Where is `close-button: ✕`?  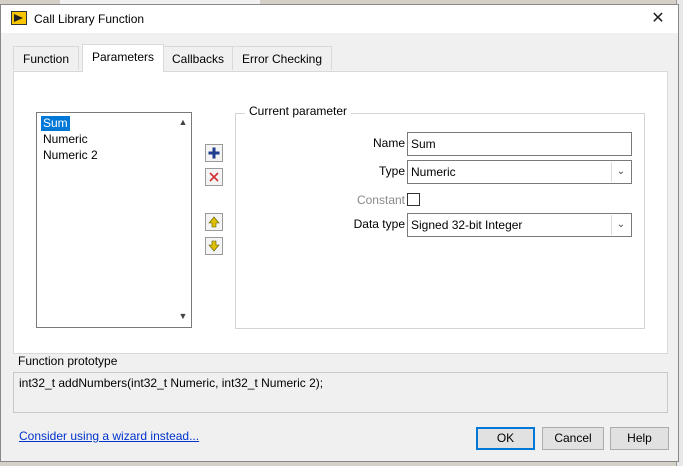
close-button: ✕ is located at coordinates (658, 19).